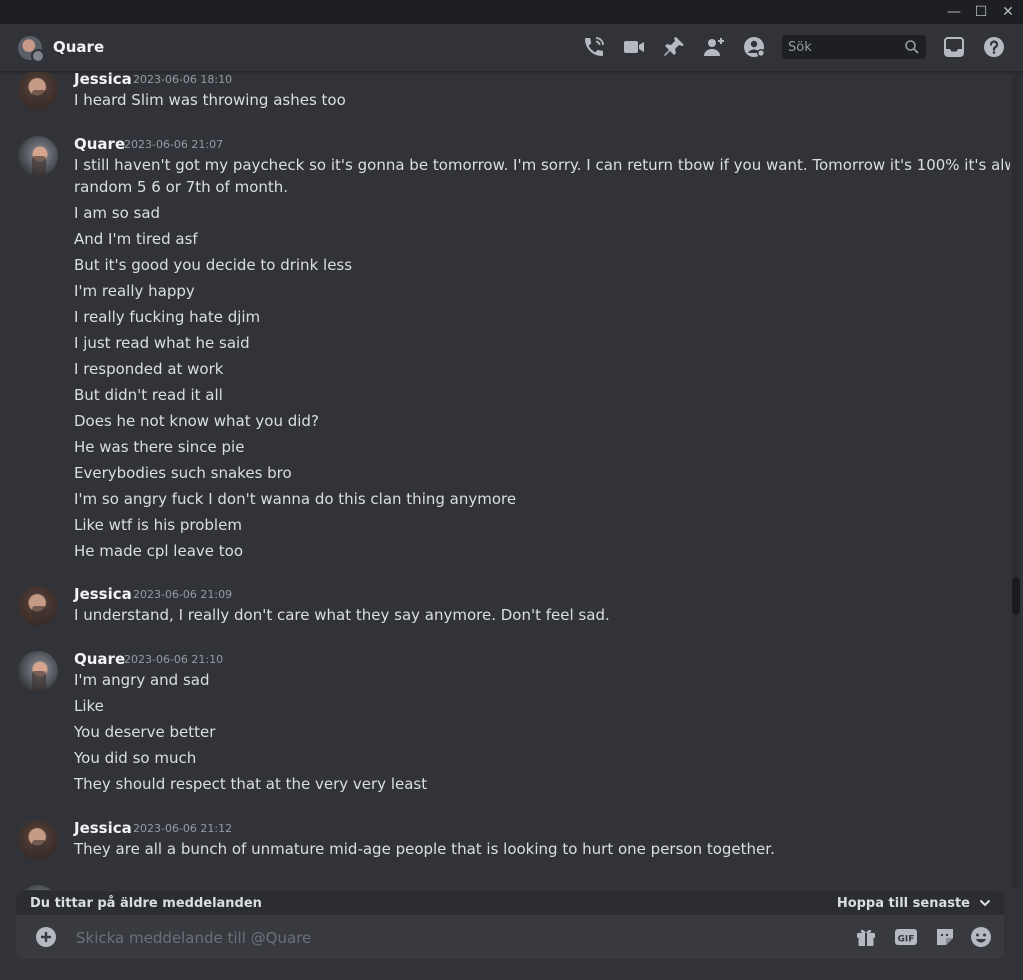  What do you see at coordinates (1016, 481) in the screenshot?
I see `scrollbar-track` at bounding box center [1016, 481].